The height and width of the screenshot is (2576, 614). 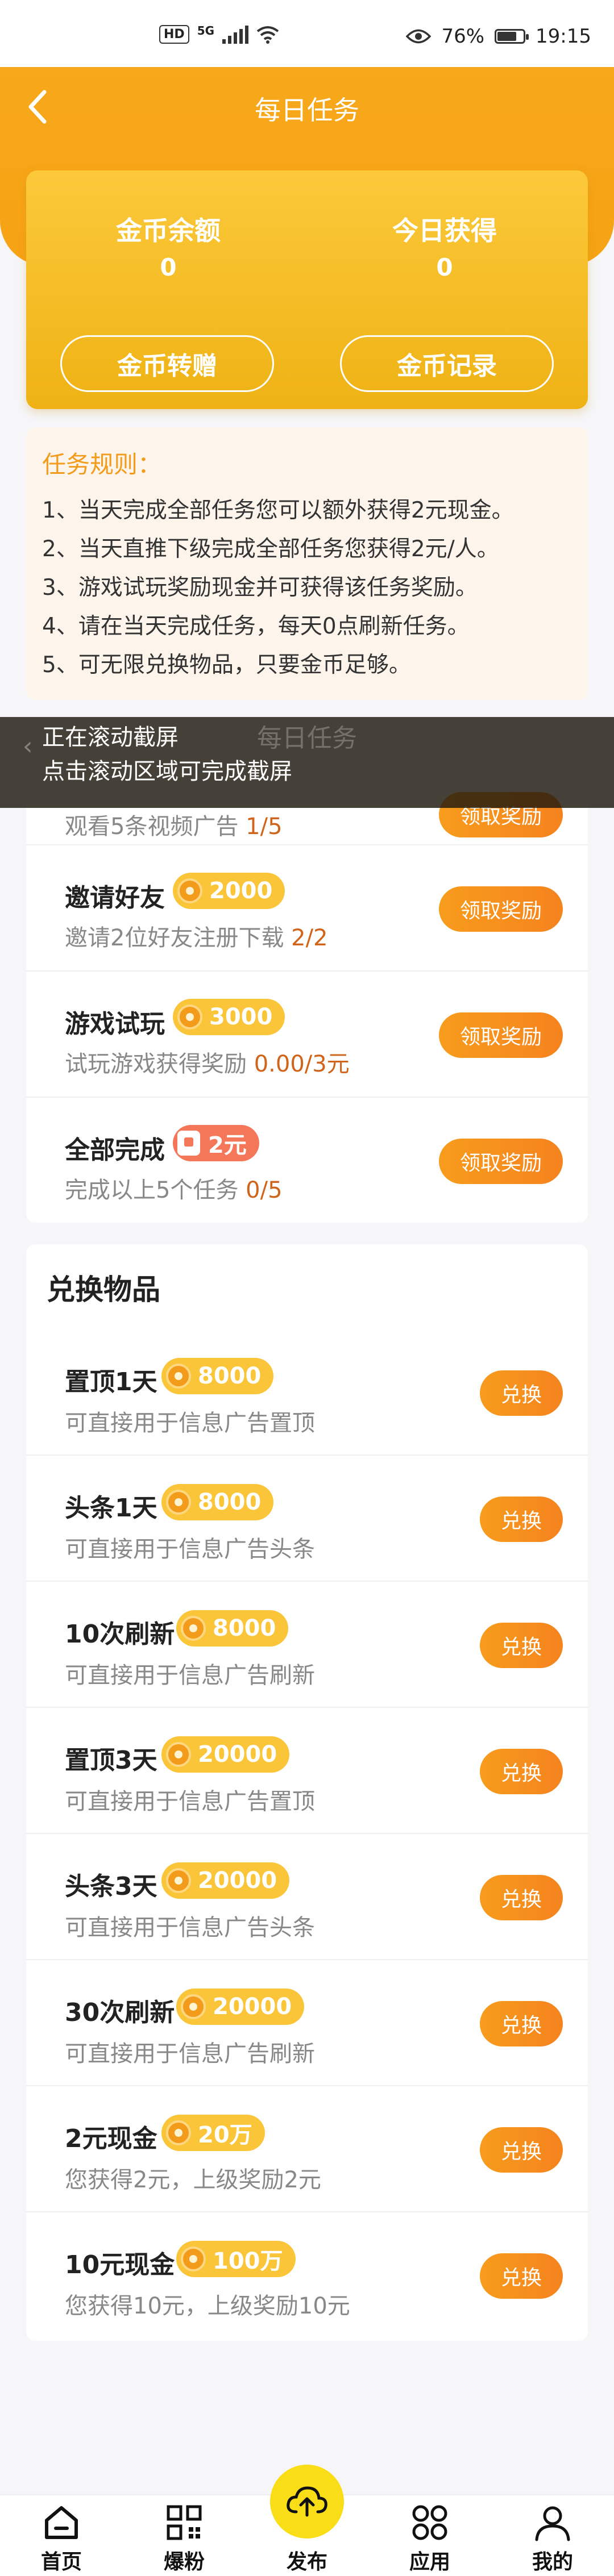 I want to click on coin-transfer-button: 金币转赠, so click(x=167, y=363).